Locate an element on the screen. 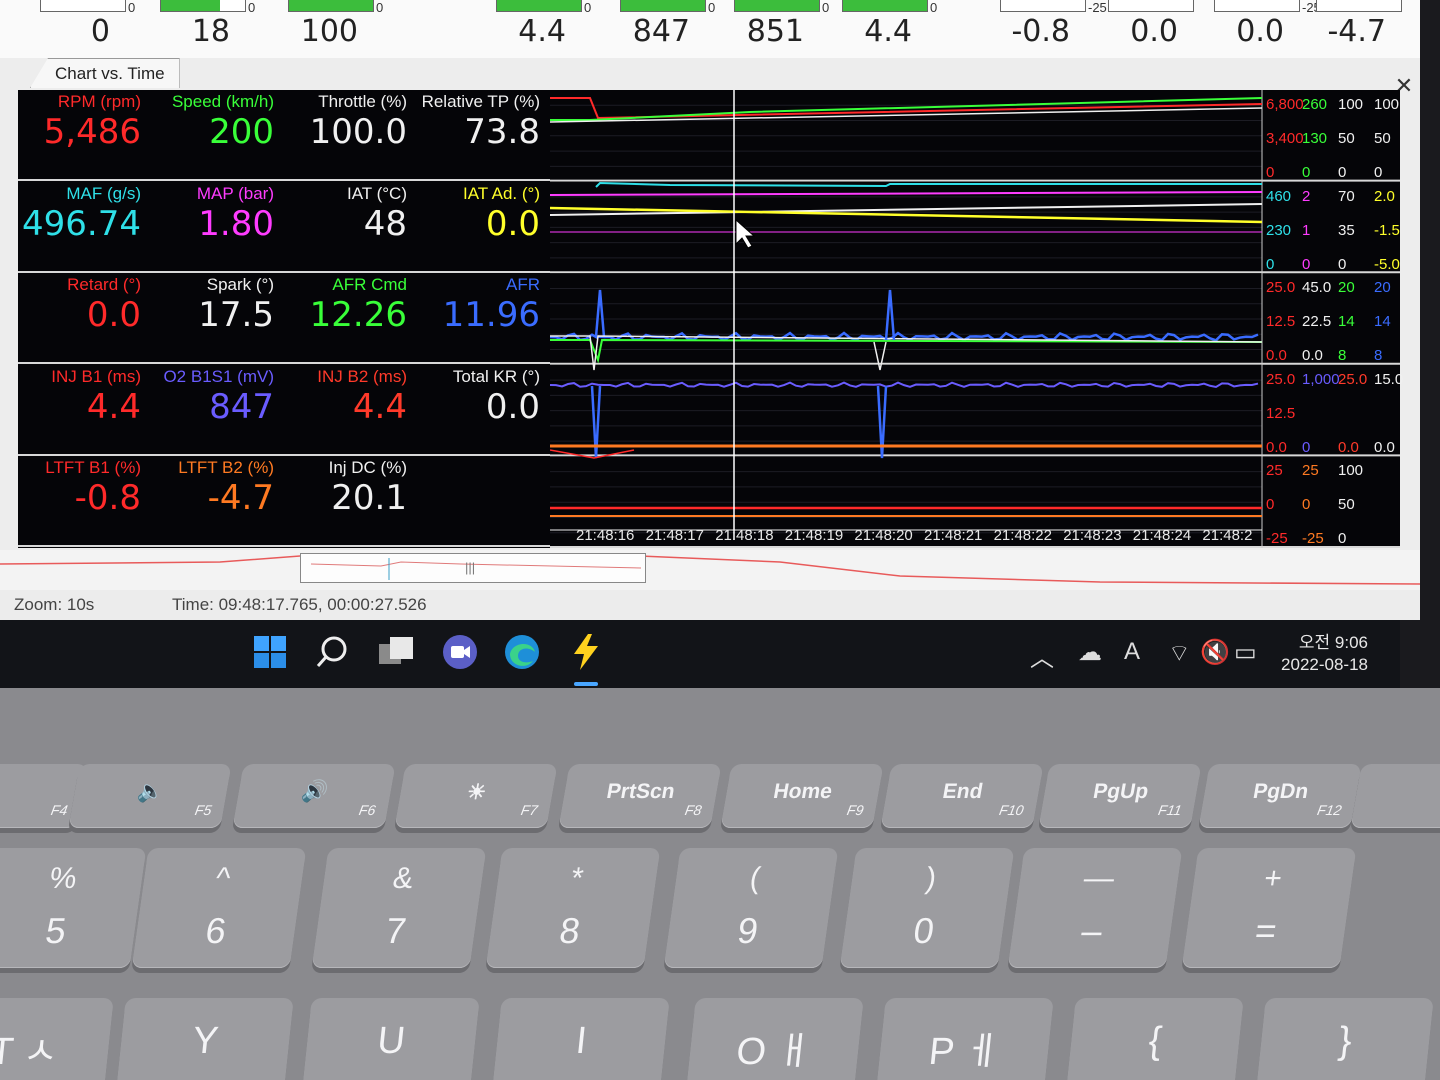 Image resolution: width=1440 pixels, height=1080 pixels. function-key: 🔈 F5 is located at coordinates (150, 796).